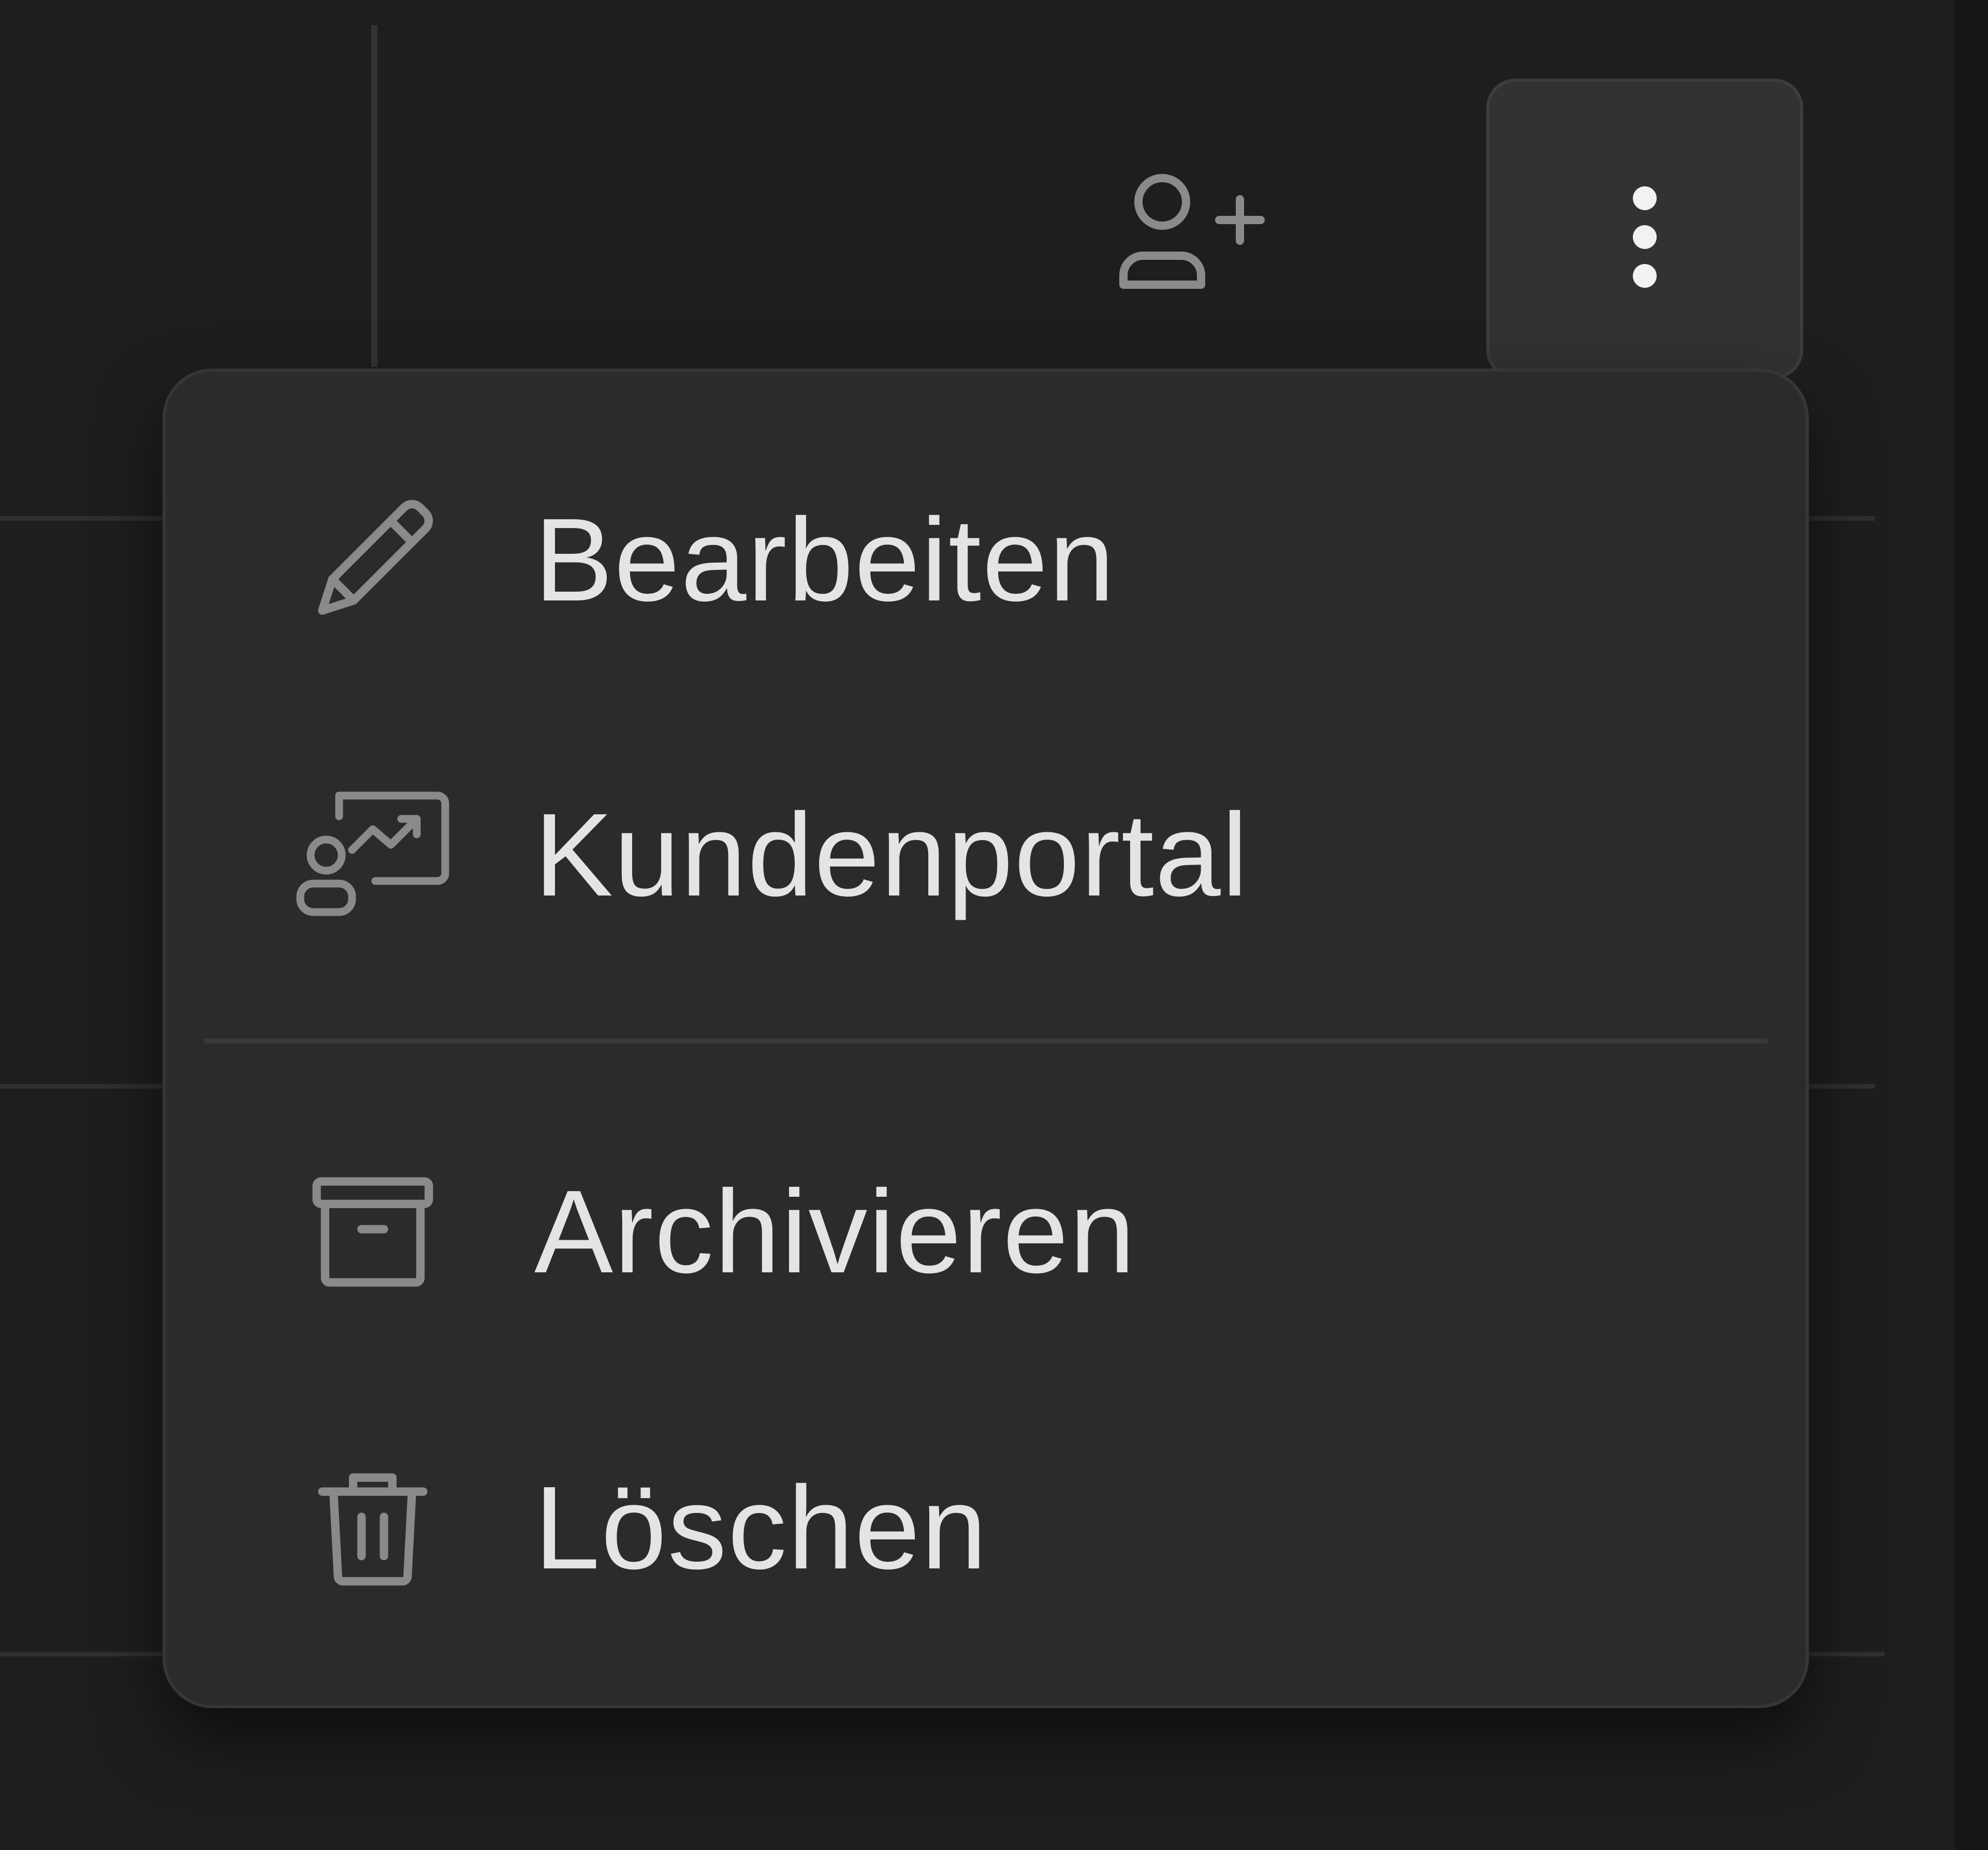  I want to click on column-divider, so click(374, 196).